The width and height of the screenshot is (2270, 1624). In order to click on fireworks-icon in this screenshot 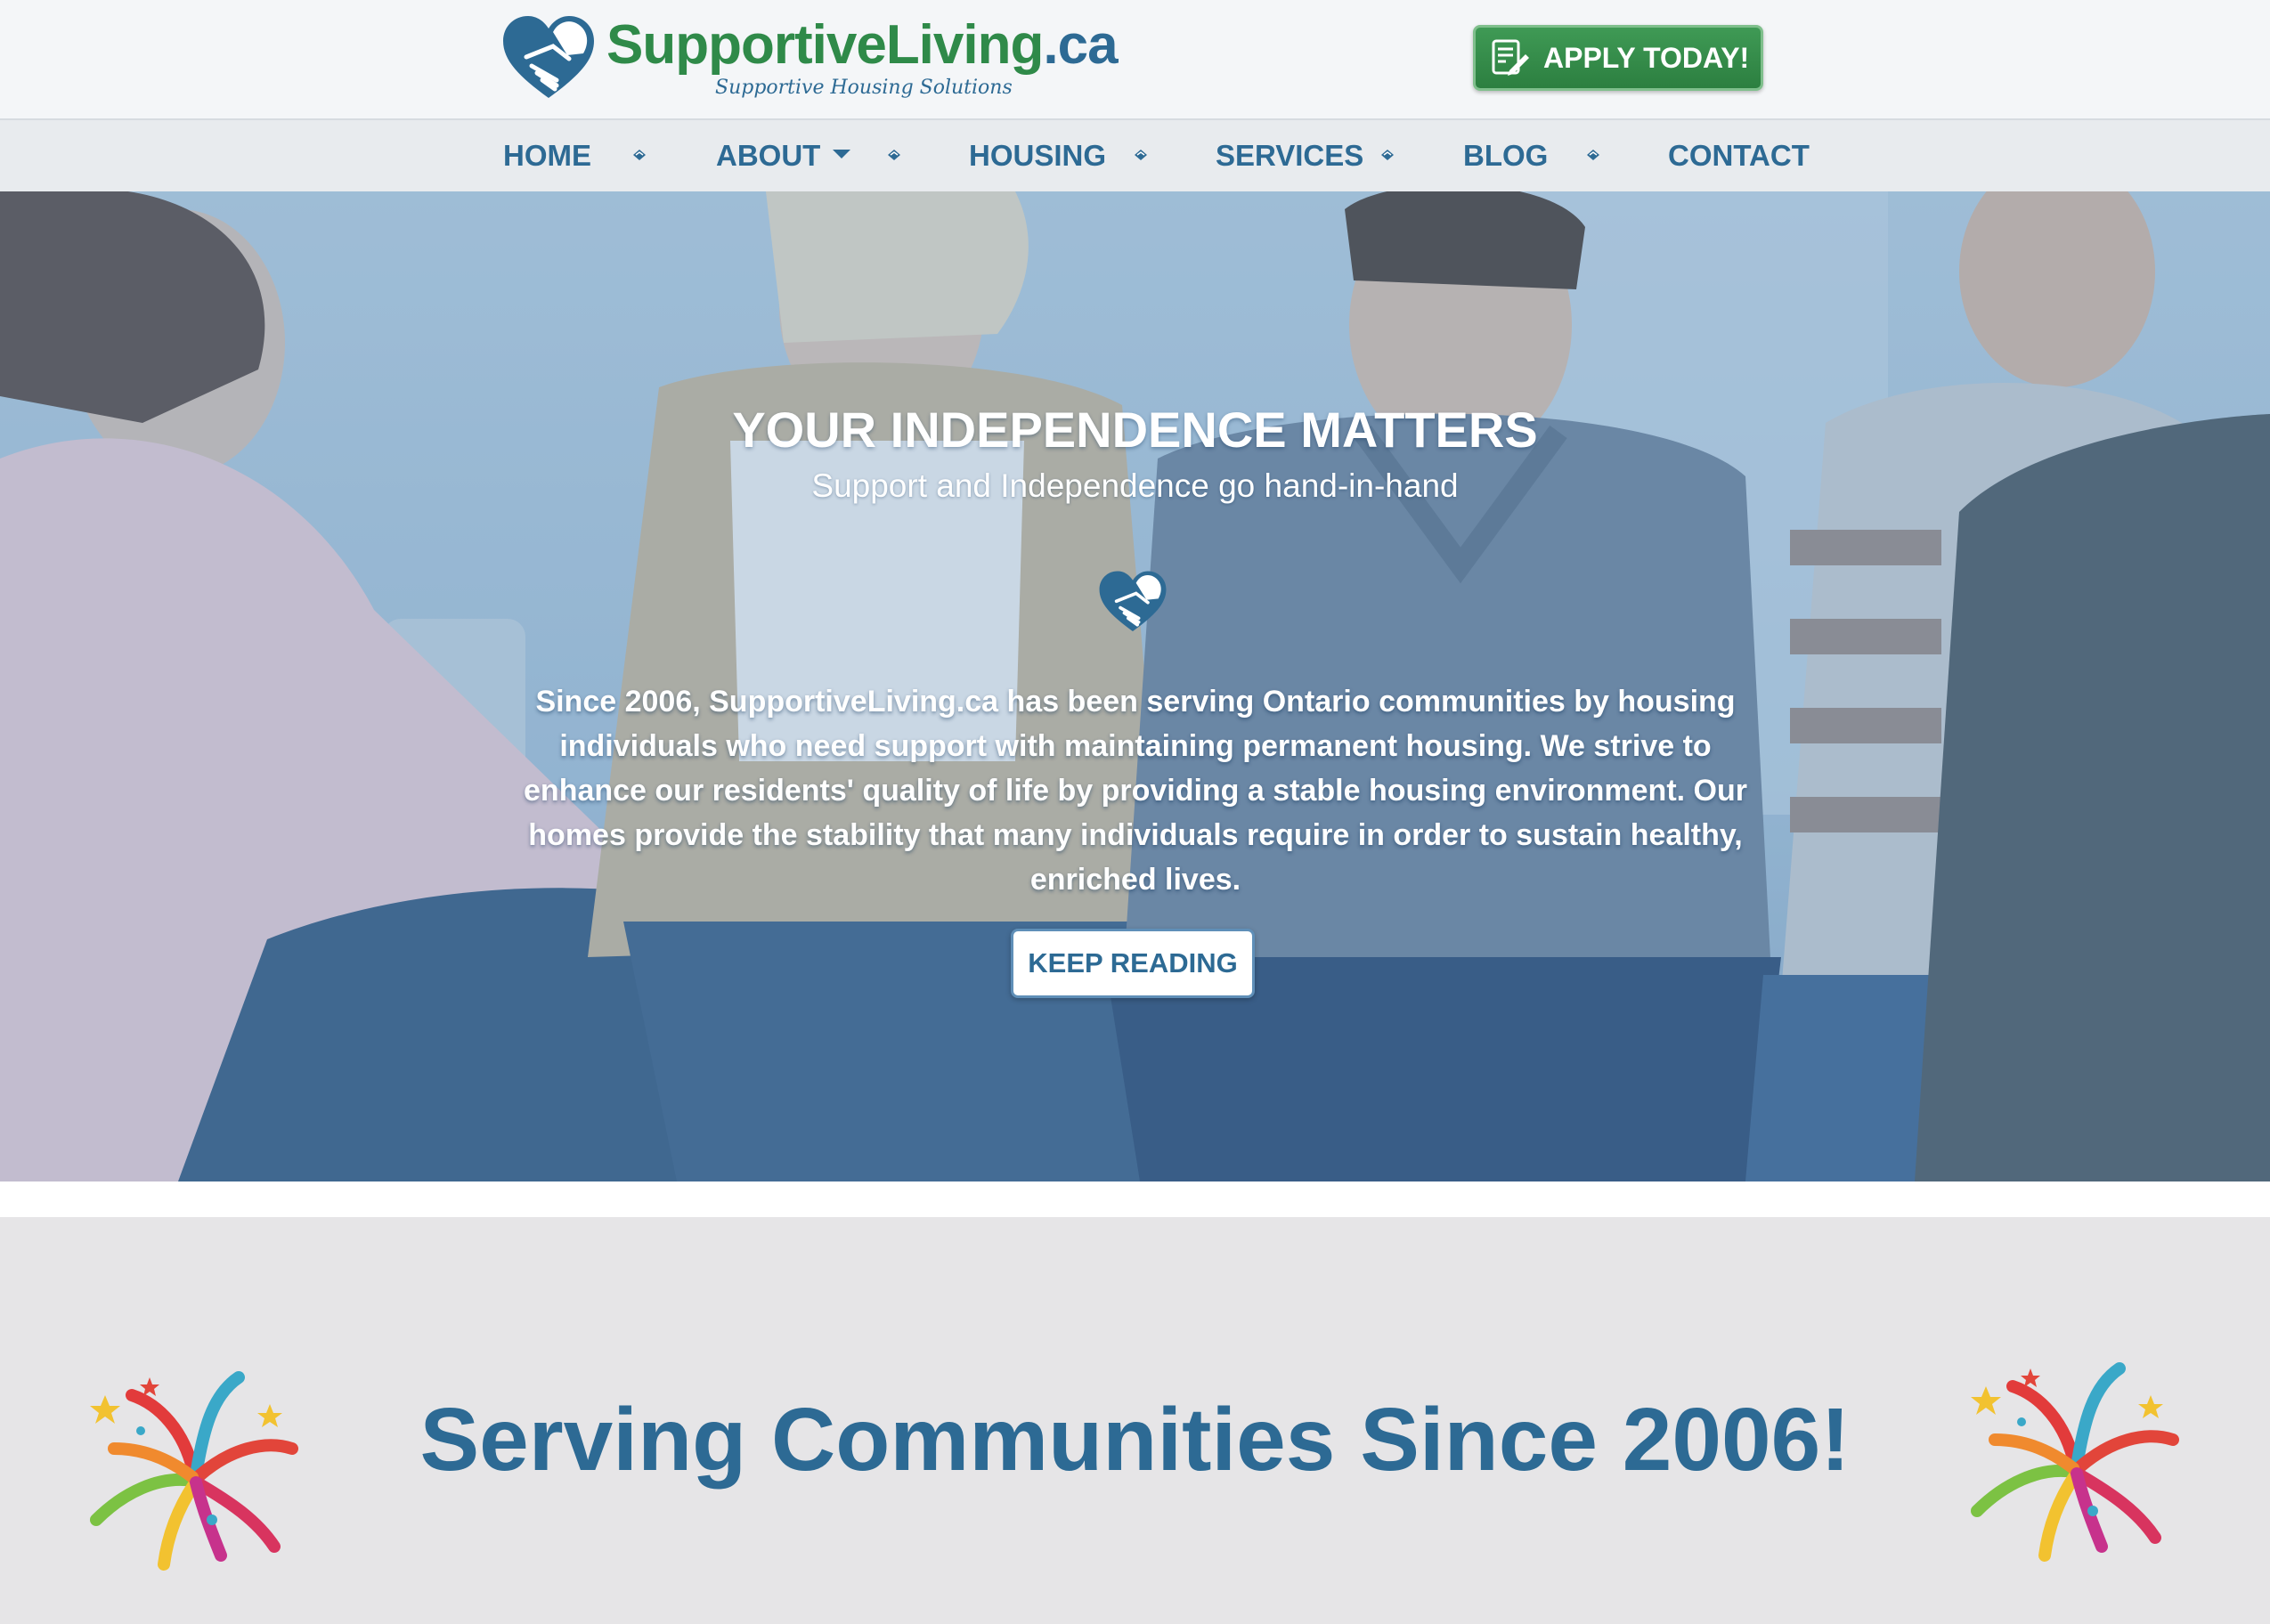, I will do `click(2075, 1462)`.